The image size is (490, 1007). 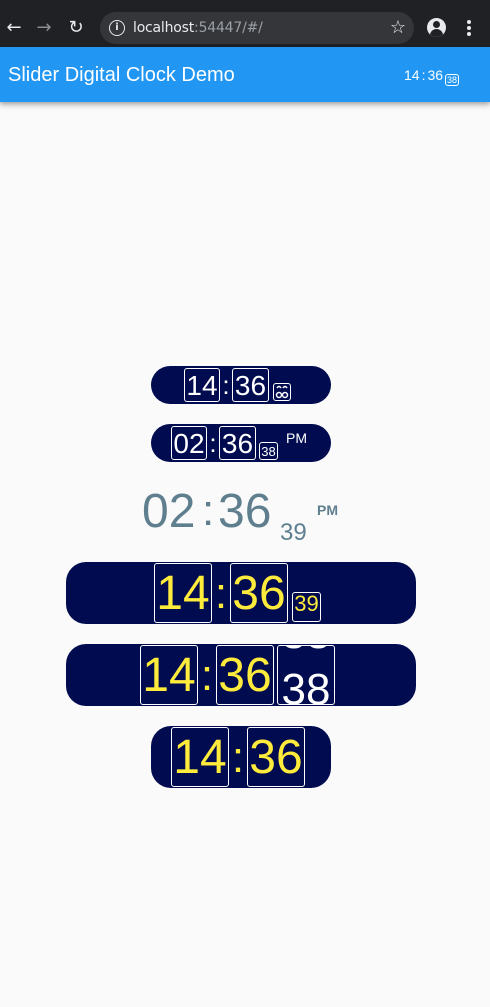 What do you see at coordinates (327, 510) in the screenshot?
I see `clock3-period: PM` at bounding box center [327, 510].